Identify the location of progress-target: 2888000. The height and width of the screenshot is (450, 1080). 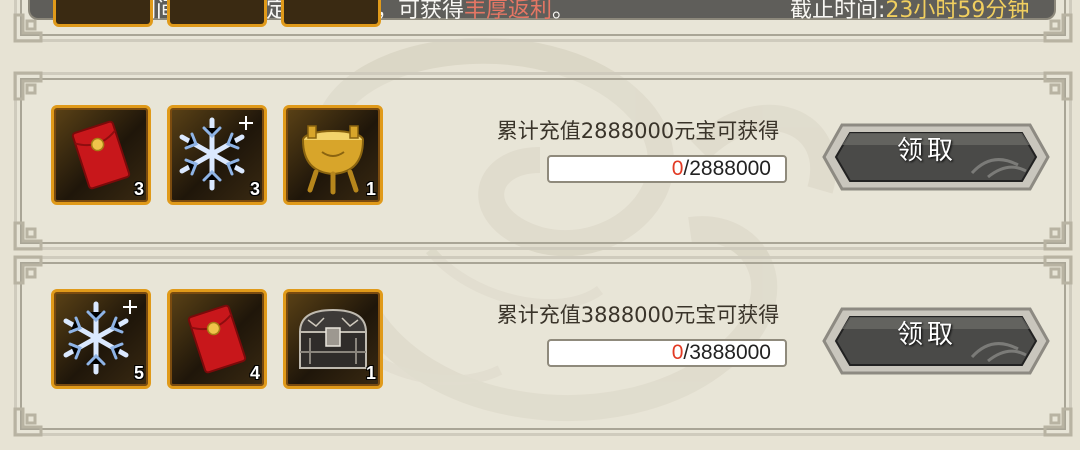
(730, 168).